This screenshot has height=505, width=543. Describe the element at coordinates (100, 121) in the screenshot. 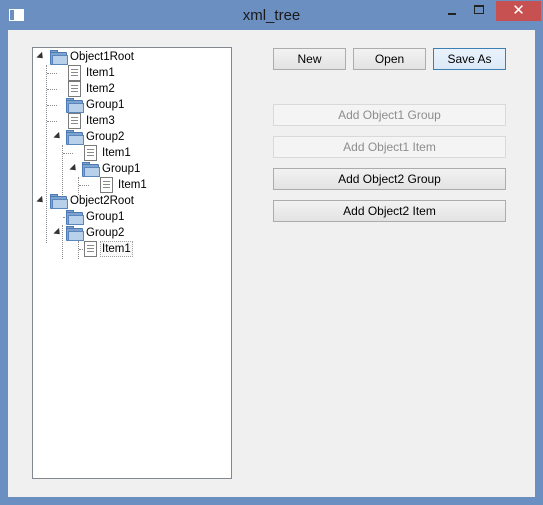

I see `tree-node-label: Item3` at that location.